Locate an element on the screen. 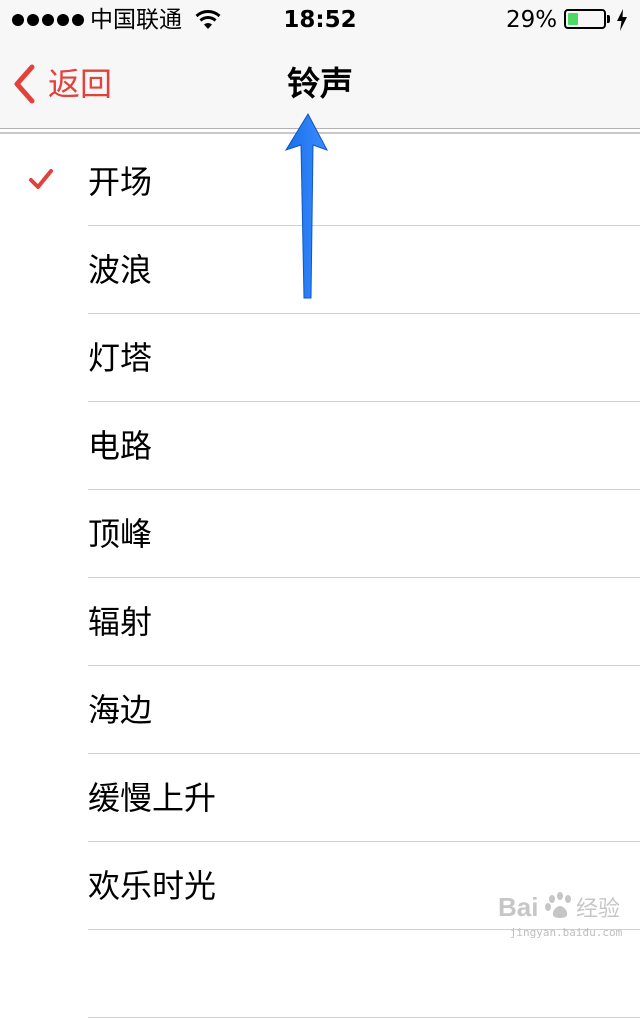 The image size is (640, 1018). ringtone-label: 欢乐时光 is located at coordinates (152, 886).